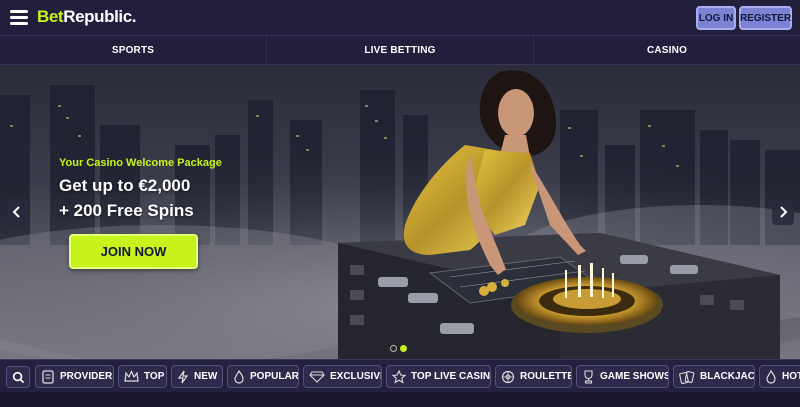 The width and height of the screenshot is (800, 407). I want to click on category-label: EXCLUSIVE, so click(356, 376).